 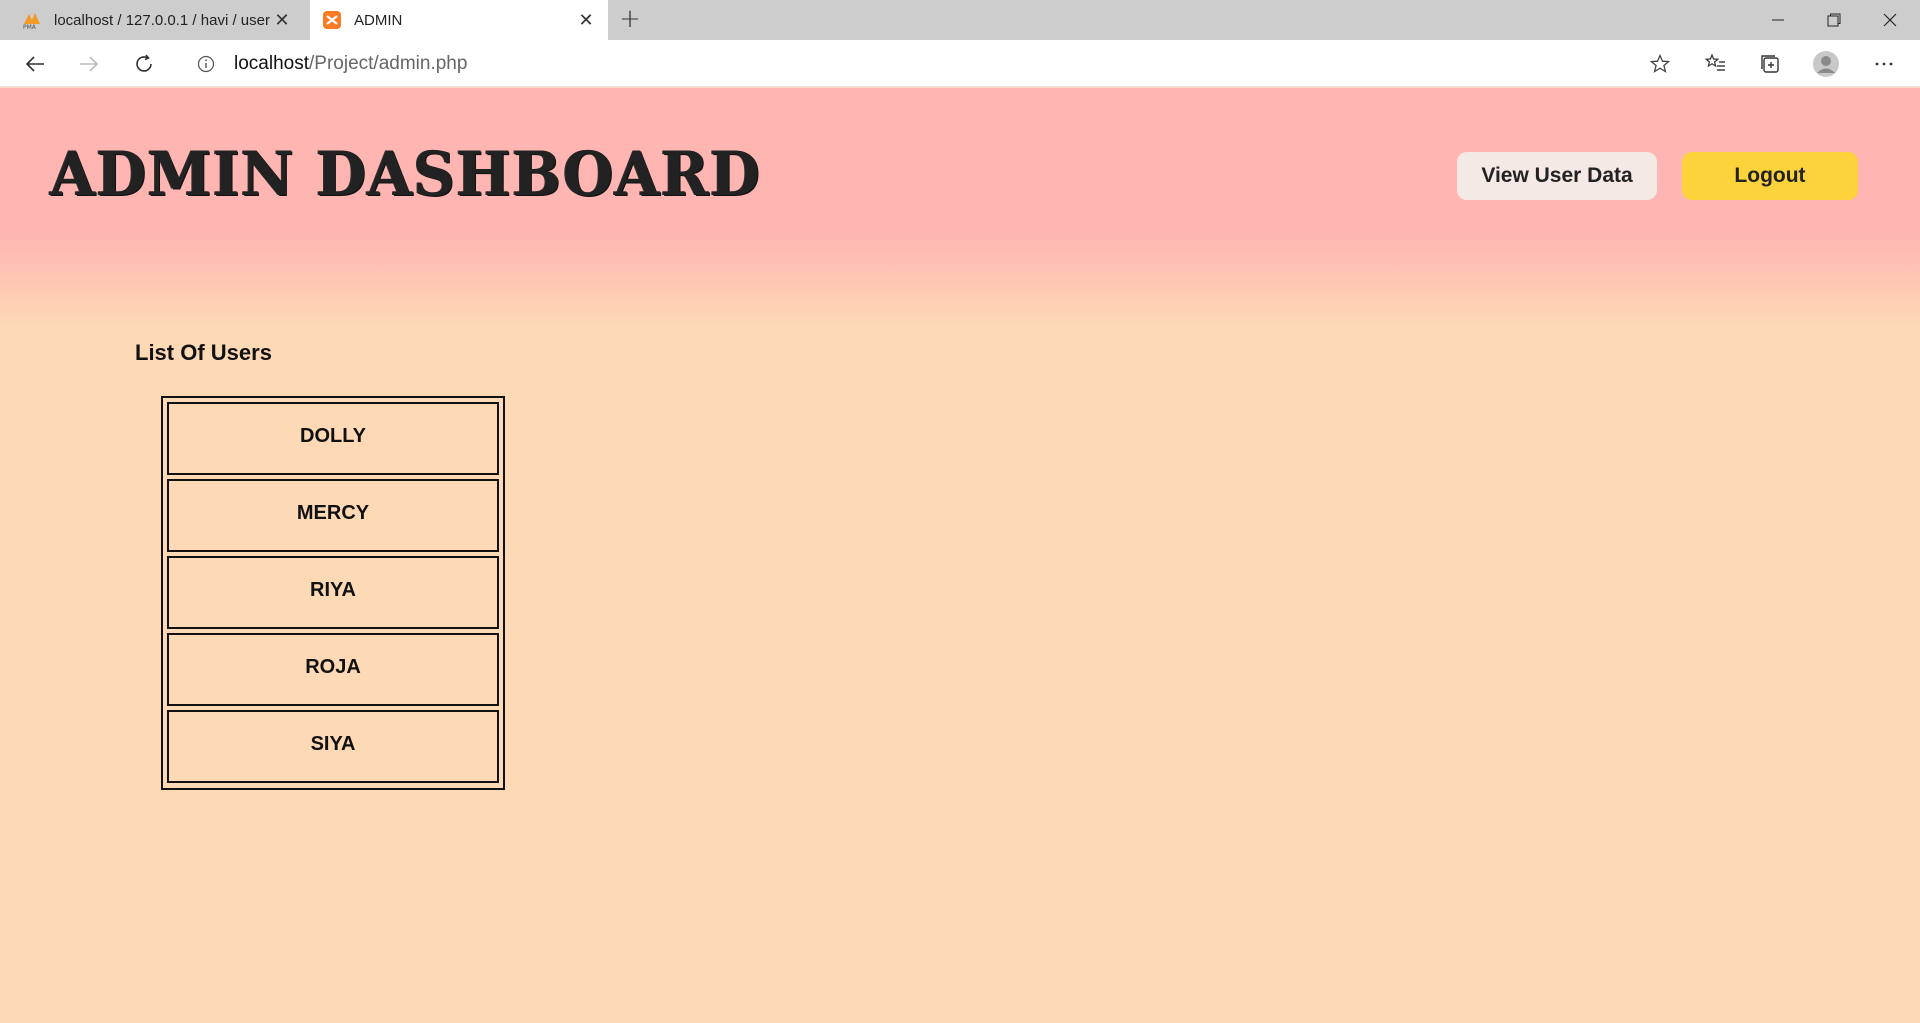 I want to click on tab-title: ADMIN, so click(x=378, y=20).